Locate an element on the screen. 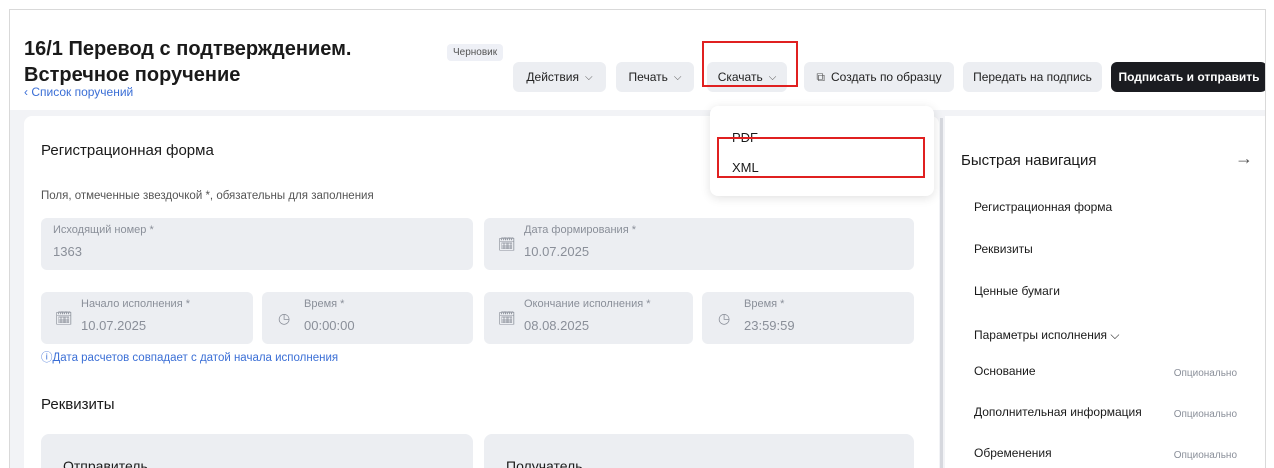 The height and width of the screenshot is (468, 1274). scrollbar is located at coordinates (941, 293).